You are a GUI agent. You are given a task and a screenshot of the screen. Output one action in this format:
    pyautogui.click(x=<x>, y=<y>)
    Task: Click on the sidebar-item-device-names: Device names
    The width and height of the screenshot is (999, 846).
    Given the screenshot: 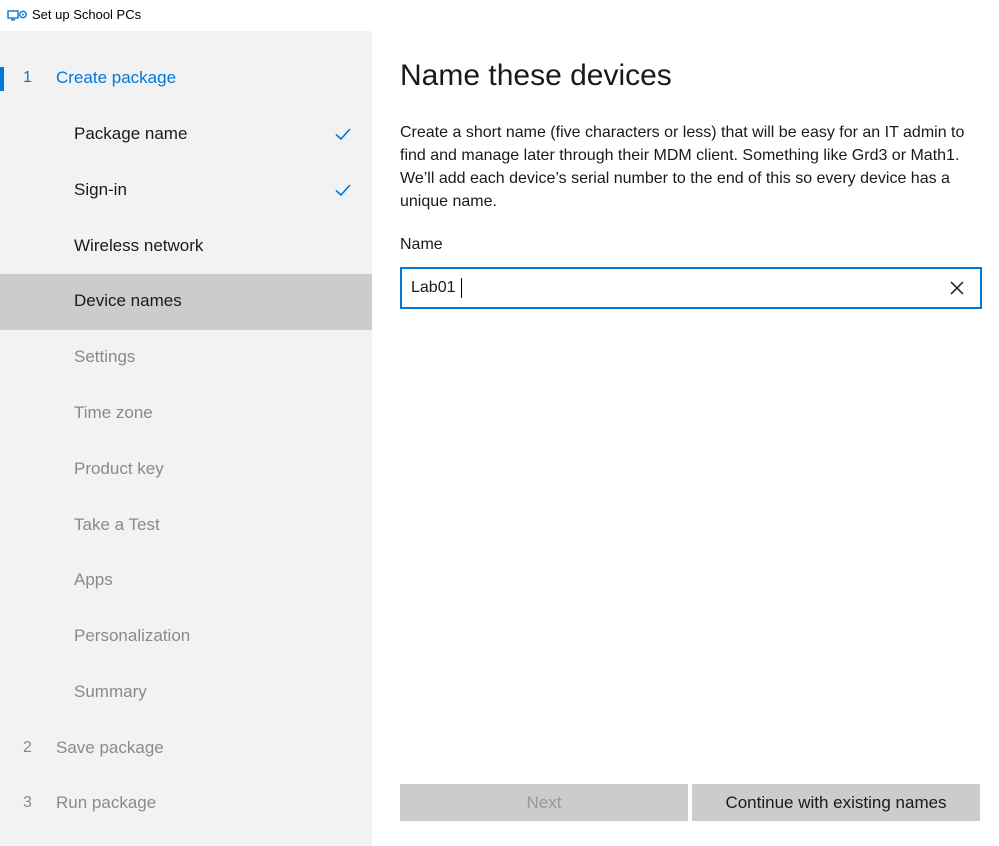 What is the action you would take?
    pyautogui.click(x=186, y=302)
    